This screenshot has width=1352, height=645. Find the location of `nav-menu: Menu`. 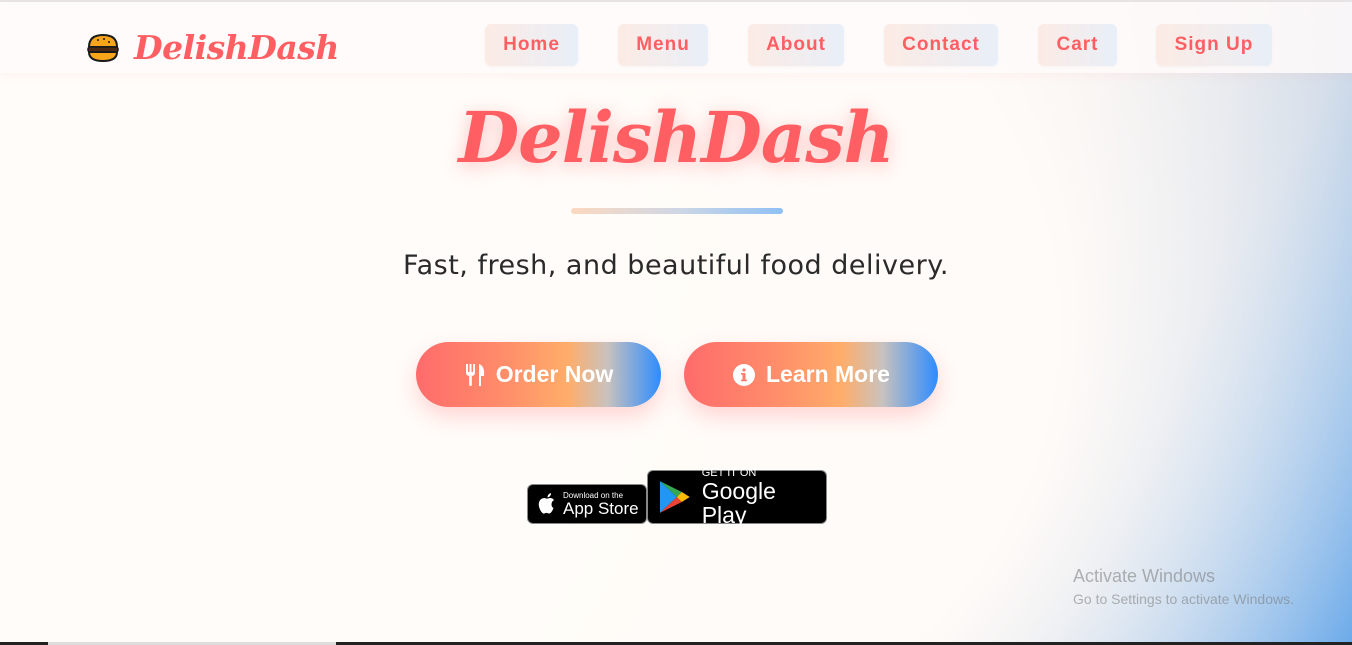

nav-menu: Menu is located at coordinates (663, 45).